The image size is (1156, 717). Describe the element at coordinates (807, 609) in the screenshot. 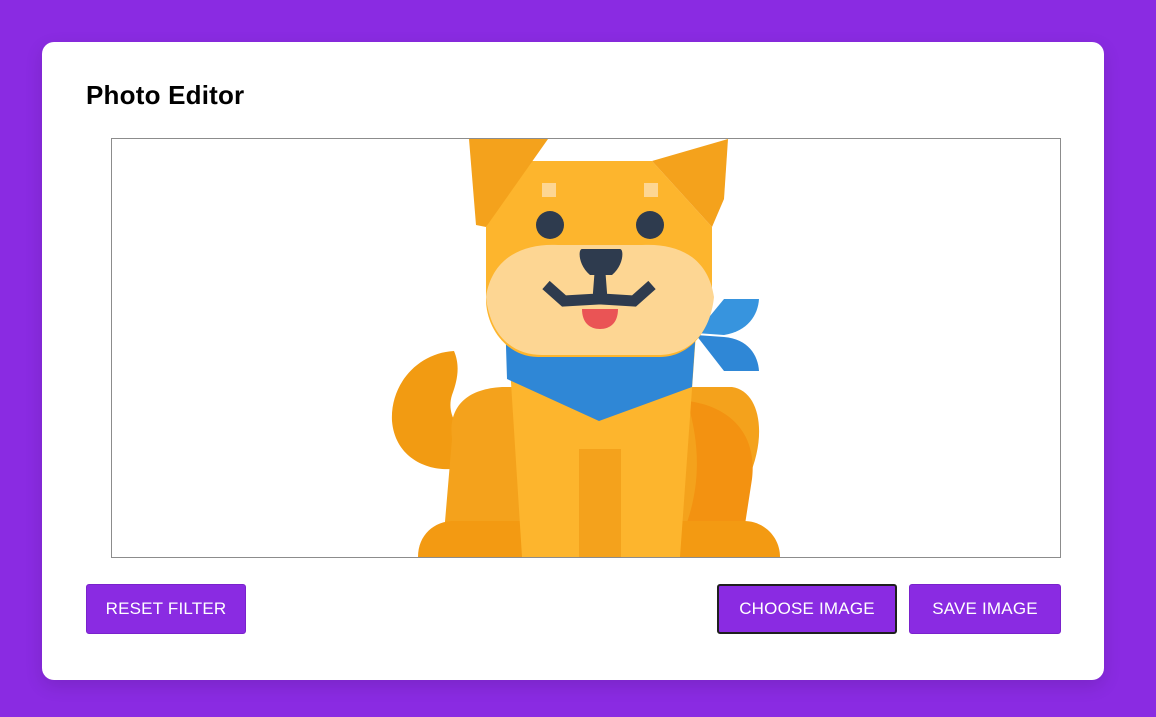

I see `choose-image-button: CHOOSE IMAGE` at that location.